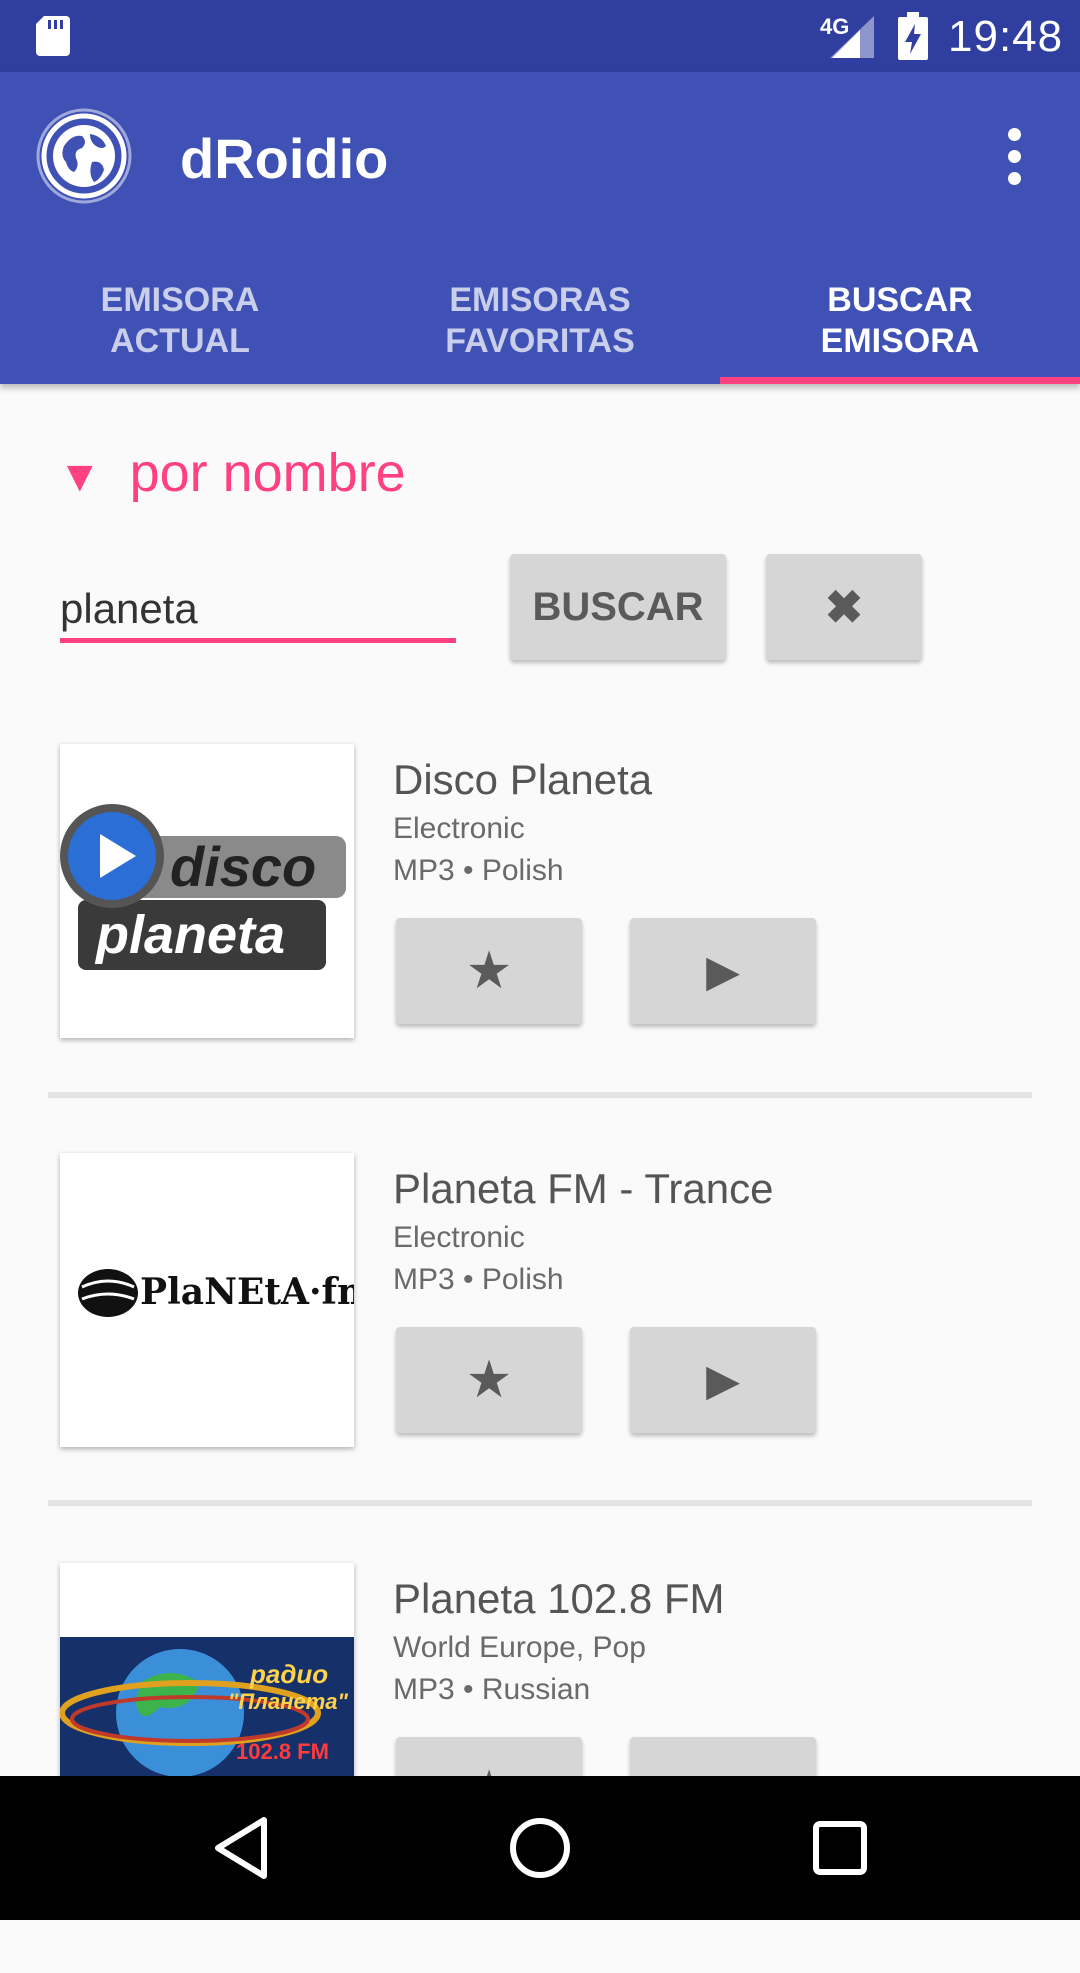 The image size is (1080, 1973). I want to click on more-vert-icon, so click(1014, 158).